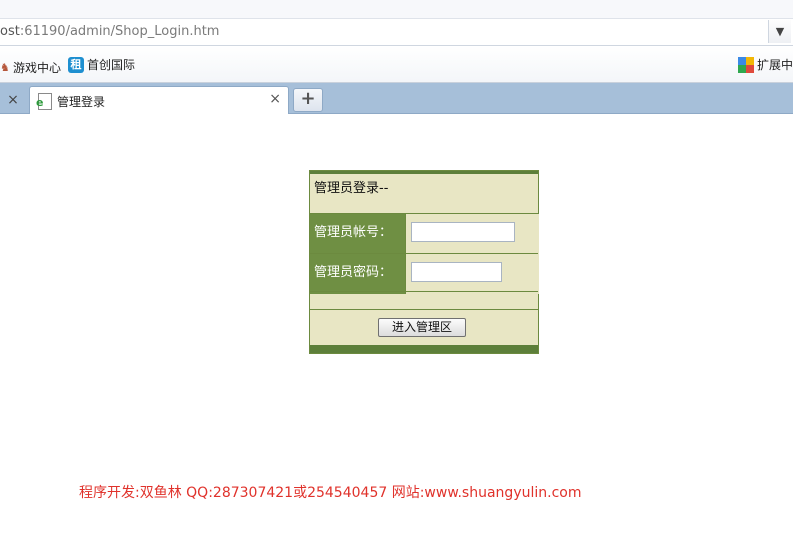 This screenshot has height=556, width=793. I want to click on bookmark-game-center: ♞ 游戏中心, so click(30, 67).